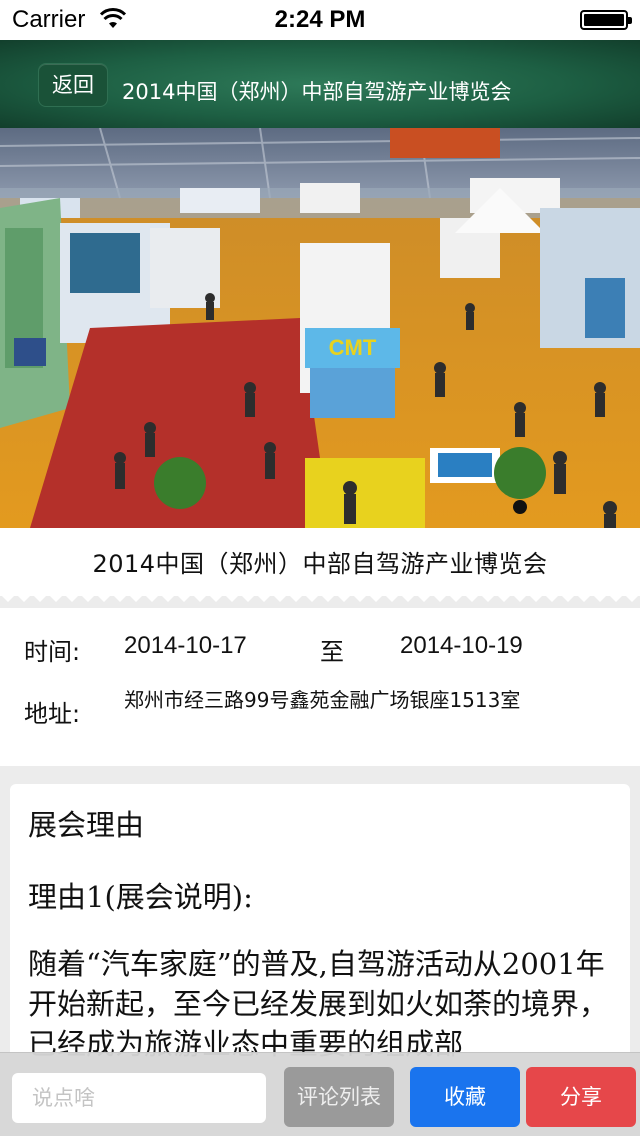 Image resolution: width=640 pixels, height=1136 pixels. Describe the element at coordinates (332, 652) in the screenshot. I see `date-separator: 至` at that location.